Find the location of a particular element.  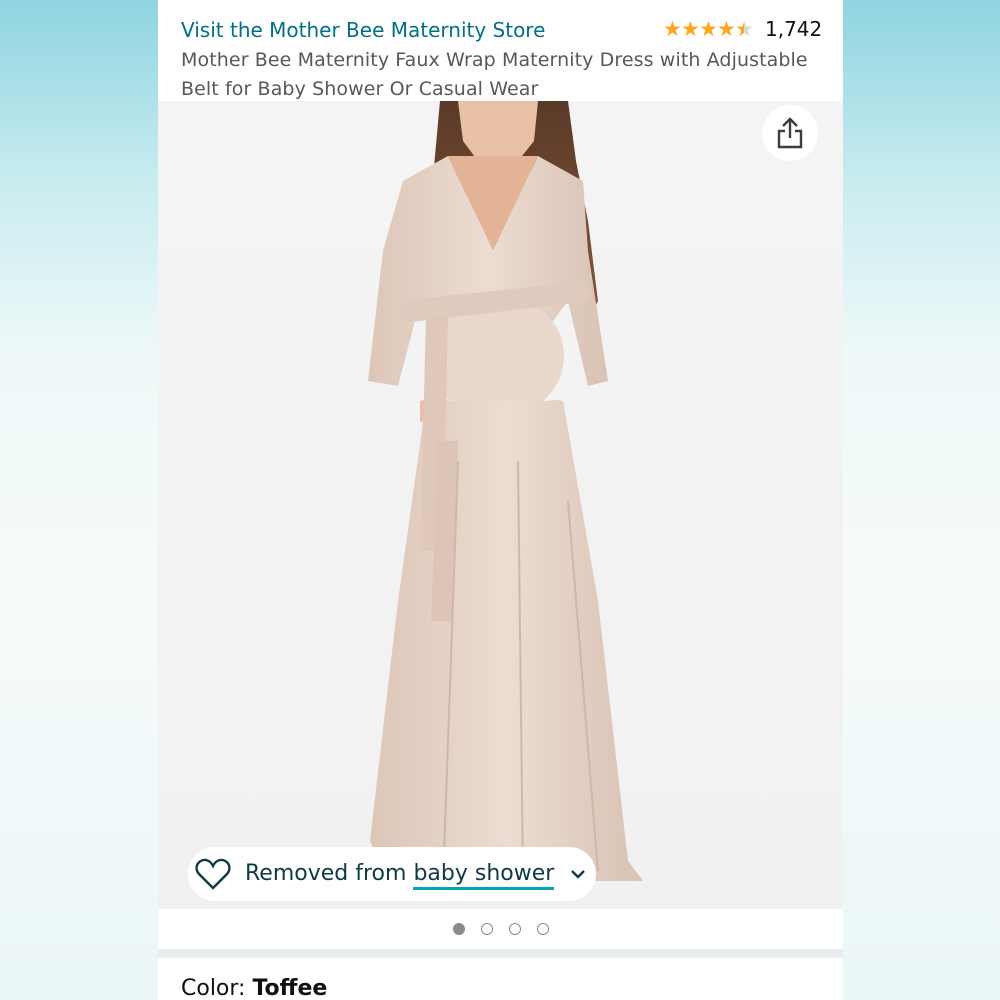

wishlist-status-pill: Removed from baby shower is located at coordinates (392, 874).